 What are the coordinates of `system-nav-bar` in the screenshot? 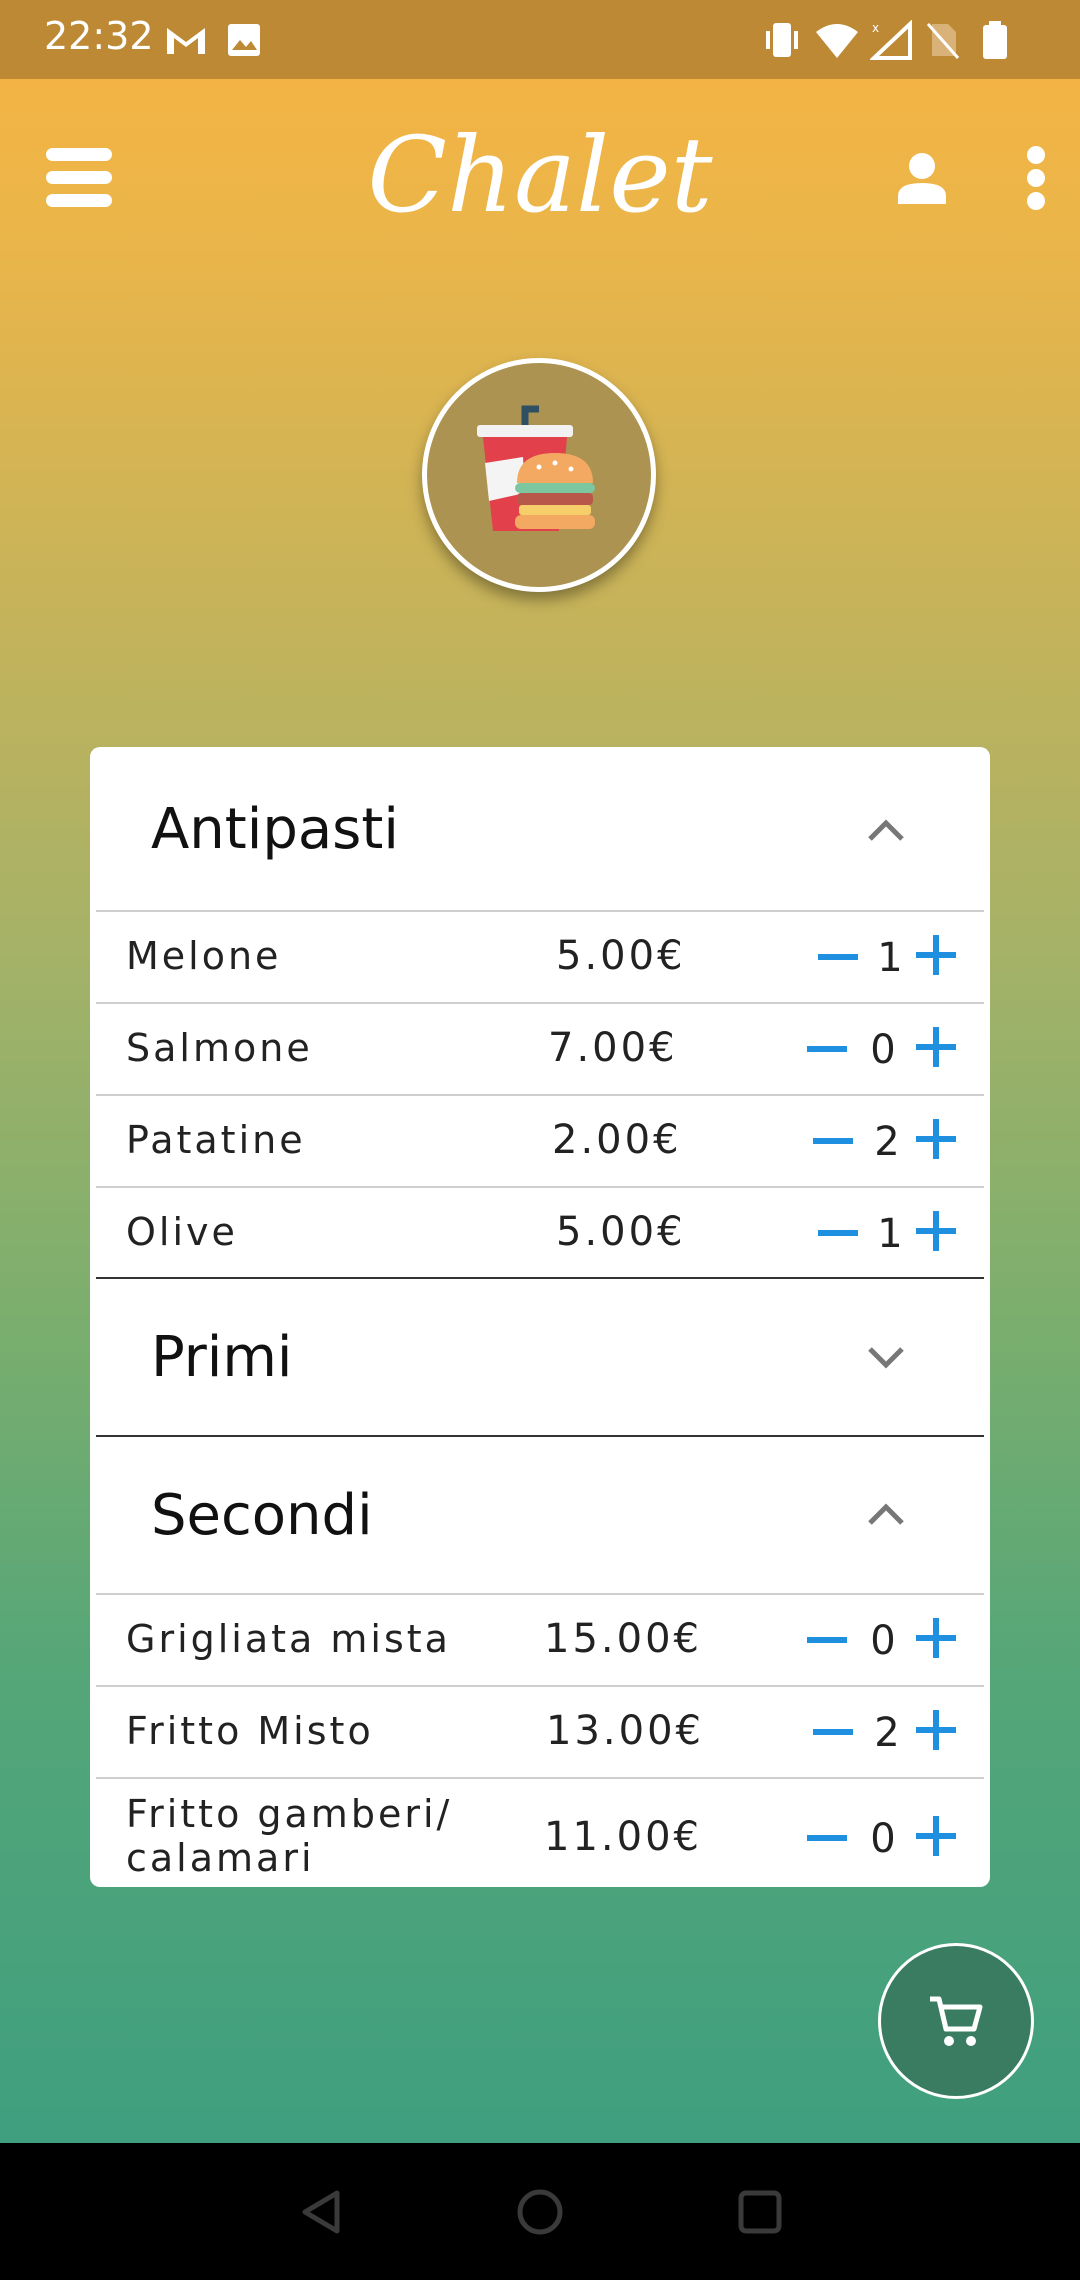 It's located at (540, 2211).